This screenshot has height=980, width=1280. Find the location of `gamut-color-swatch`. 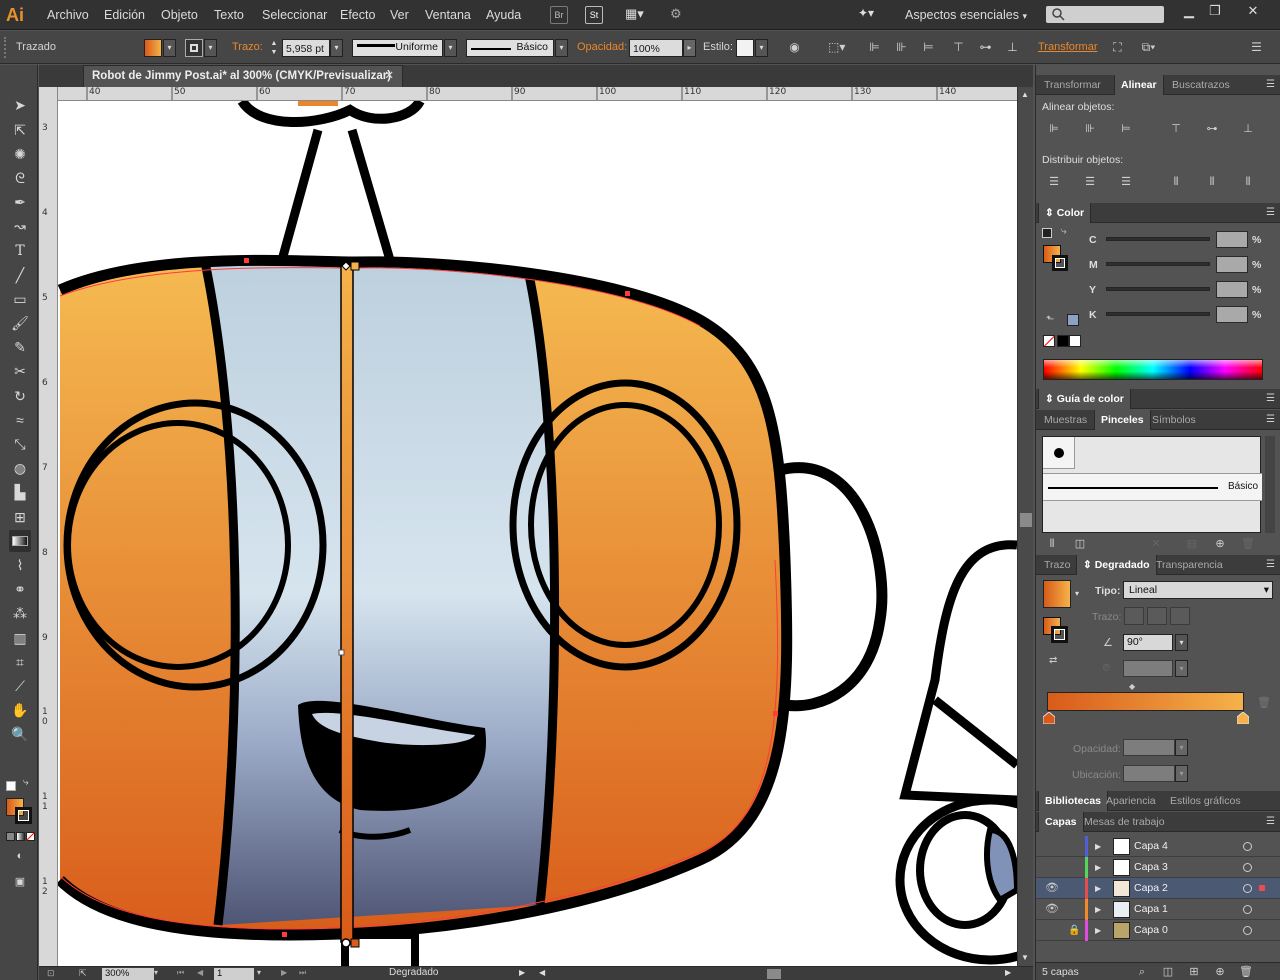

gamut-color-swatch is located at coordinates (1073, 320).